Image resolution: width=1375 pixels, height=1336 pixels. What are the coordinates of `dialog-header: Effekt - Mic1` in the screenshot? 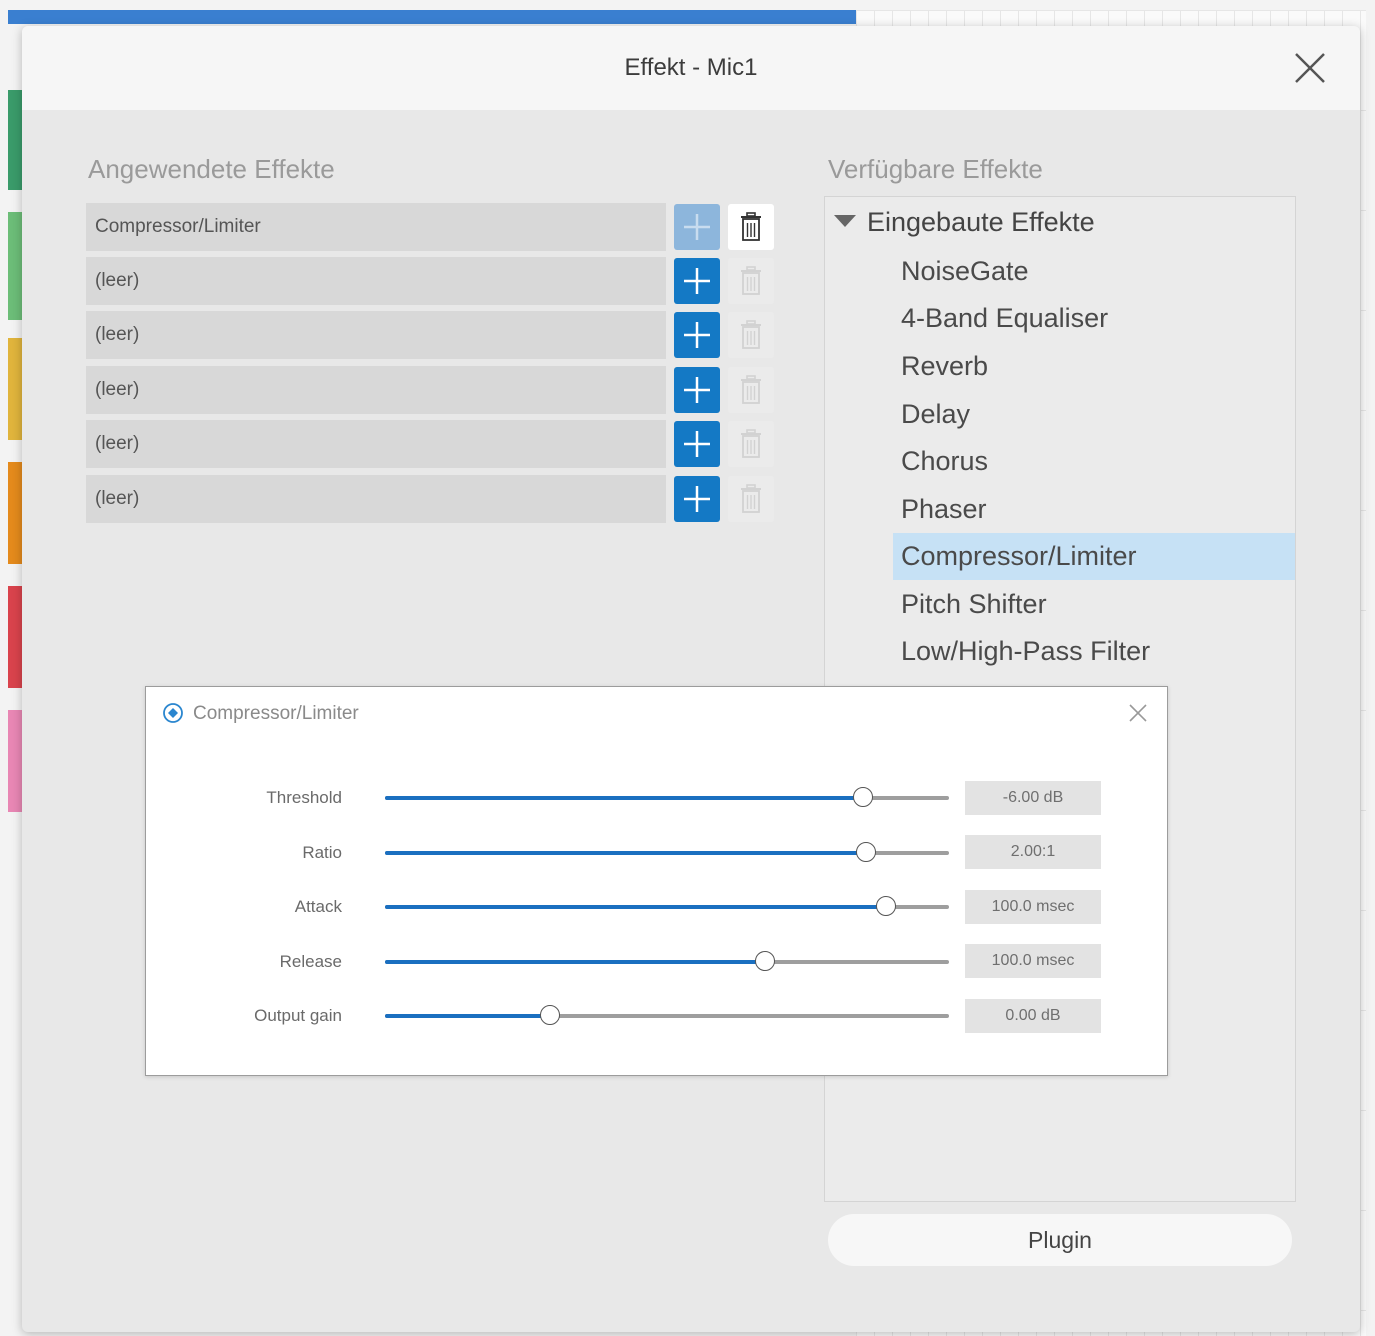 It's located at (691, 68).